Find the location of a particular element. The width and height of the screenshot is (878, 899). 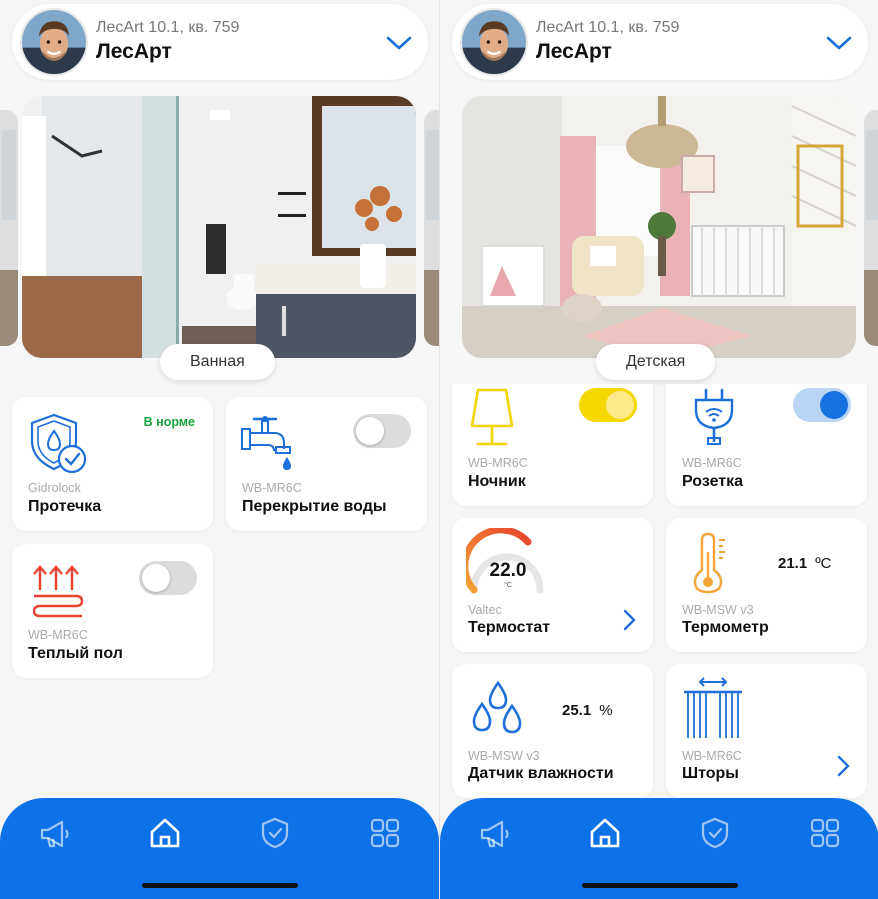

thermometer-reading: 21.1 ºC is located at coordinates (805, 563).